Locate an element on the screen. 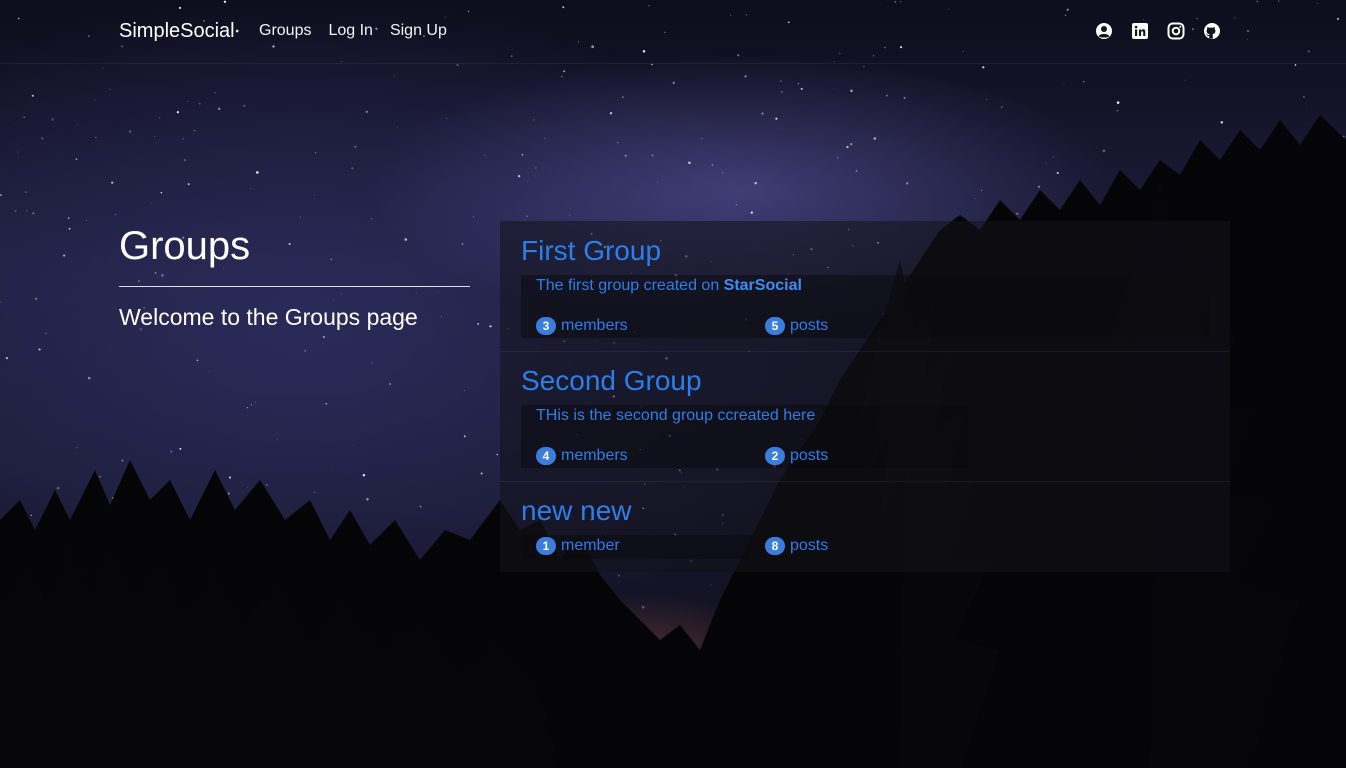  members-stat: 1 member is located at coordinates (578, 546).